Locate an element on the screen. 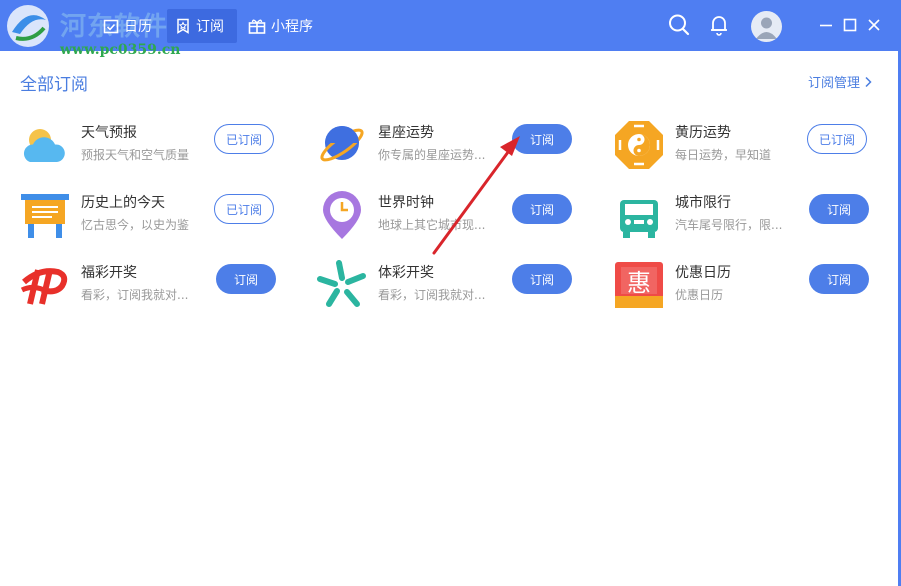  list-item-welfare-lottery: 福彩开奖 看彩，订阅我就对... 订阅 is located at coordinates (160, 286).